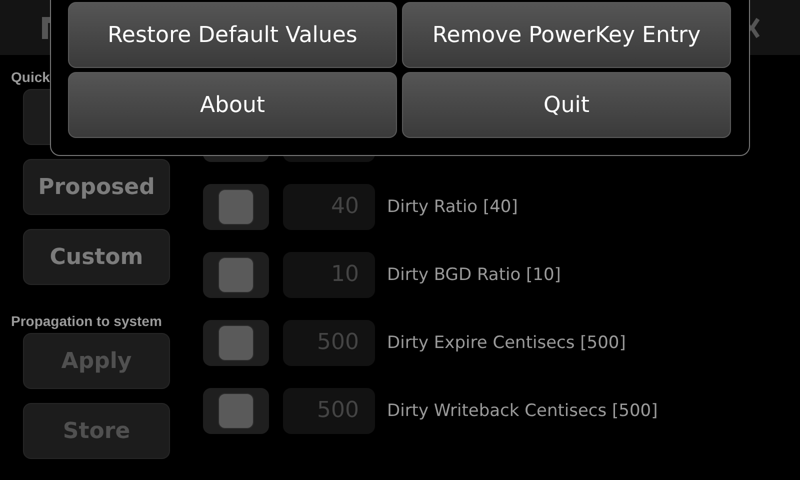 This screenshot has height=480, width=800. Describe the element at coordinates (566, 35) in the screenshot. I see `menu-item: Remove PowerKey Entry` at that location.